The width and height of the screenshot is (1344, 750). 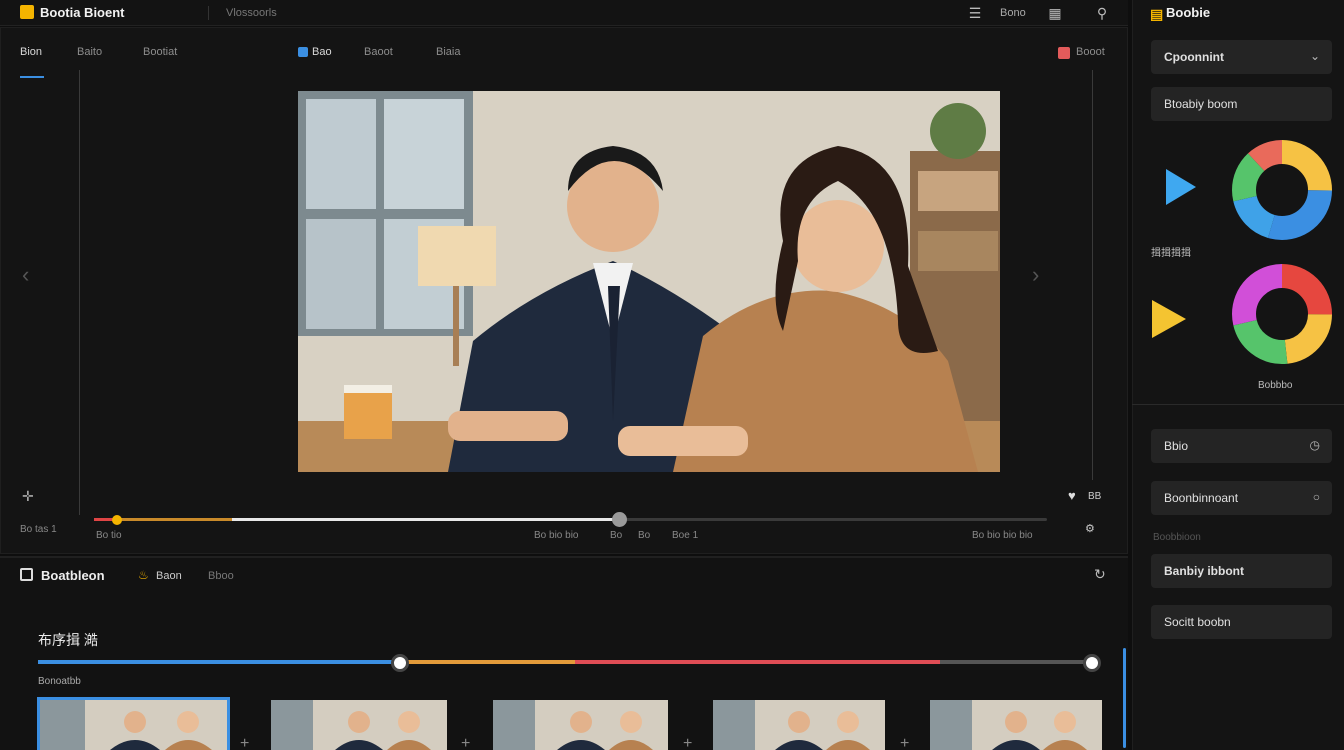 I want to click on field-4-faint: Boobbioon, so click(x=1177, y=537).